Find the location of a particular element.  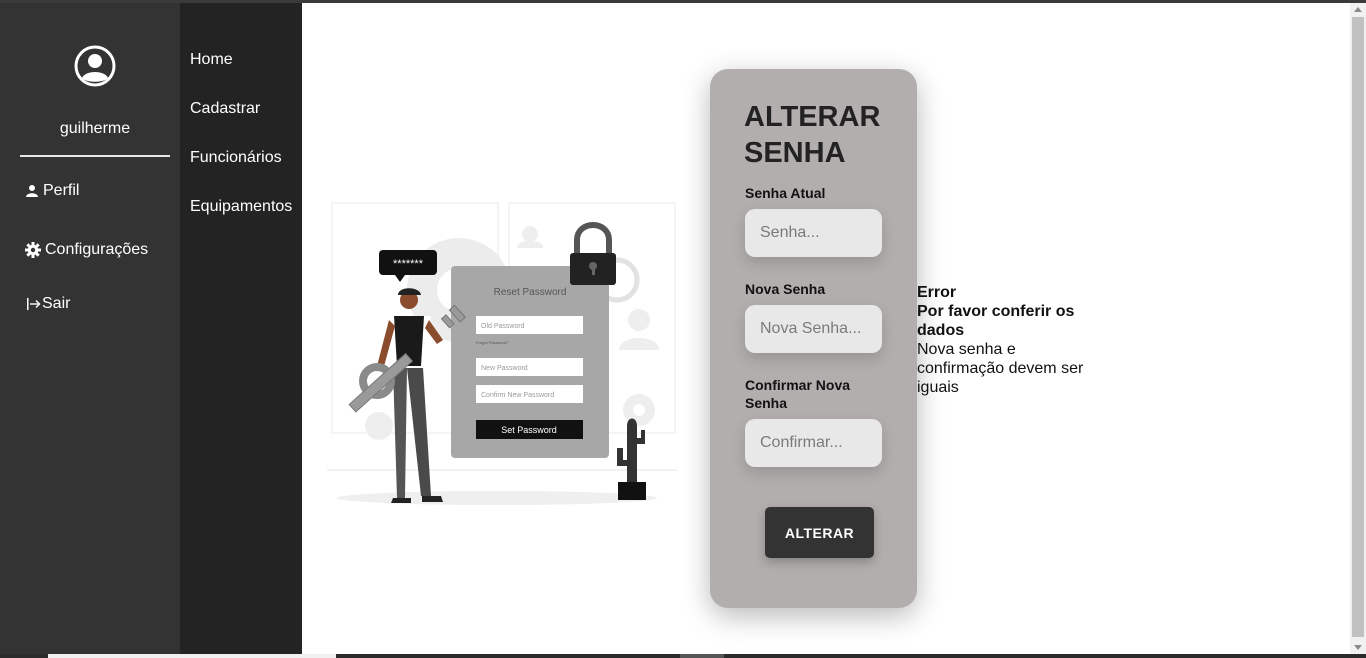

illustration-confirm-password: Confirm New Password is located at coordinates (517, 395).